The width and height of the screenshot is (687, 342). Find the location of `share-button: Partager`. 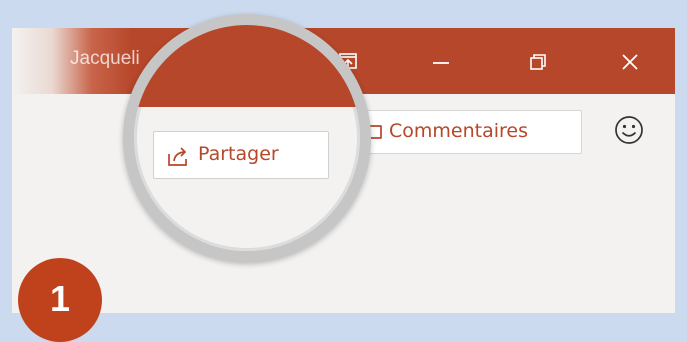

share-button: Partager is located at coordinates (241, 155).